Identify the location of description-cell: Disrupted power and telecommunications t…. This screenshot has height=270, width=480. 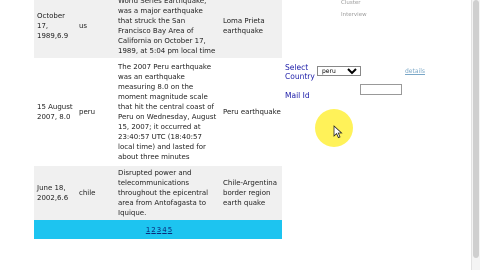
(167, 193).